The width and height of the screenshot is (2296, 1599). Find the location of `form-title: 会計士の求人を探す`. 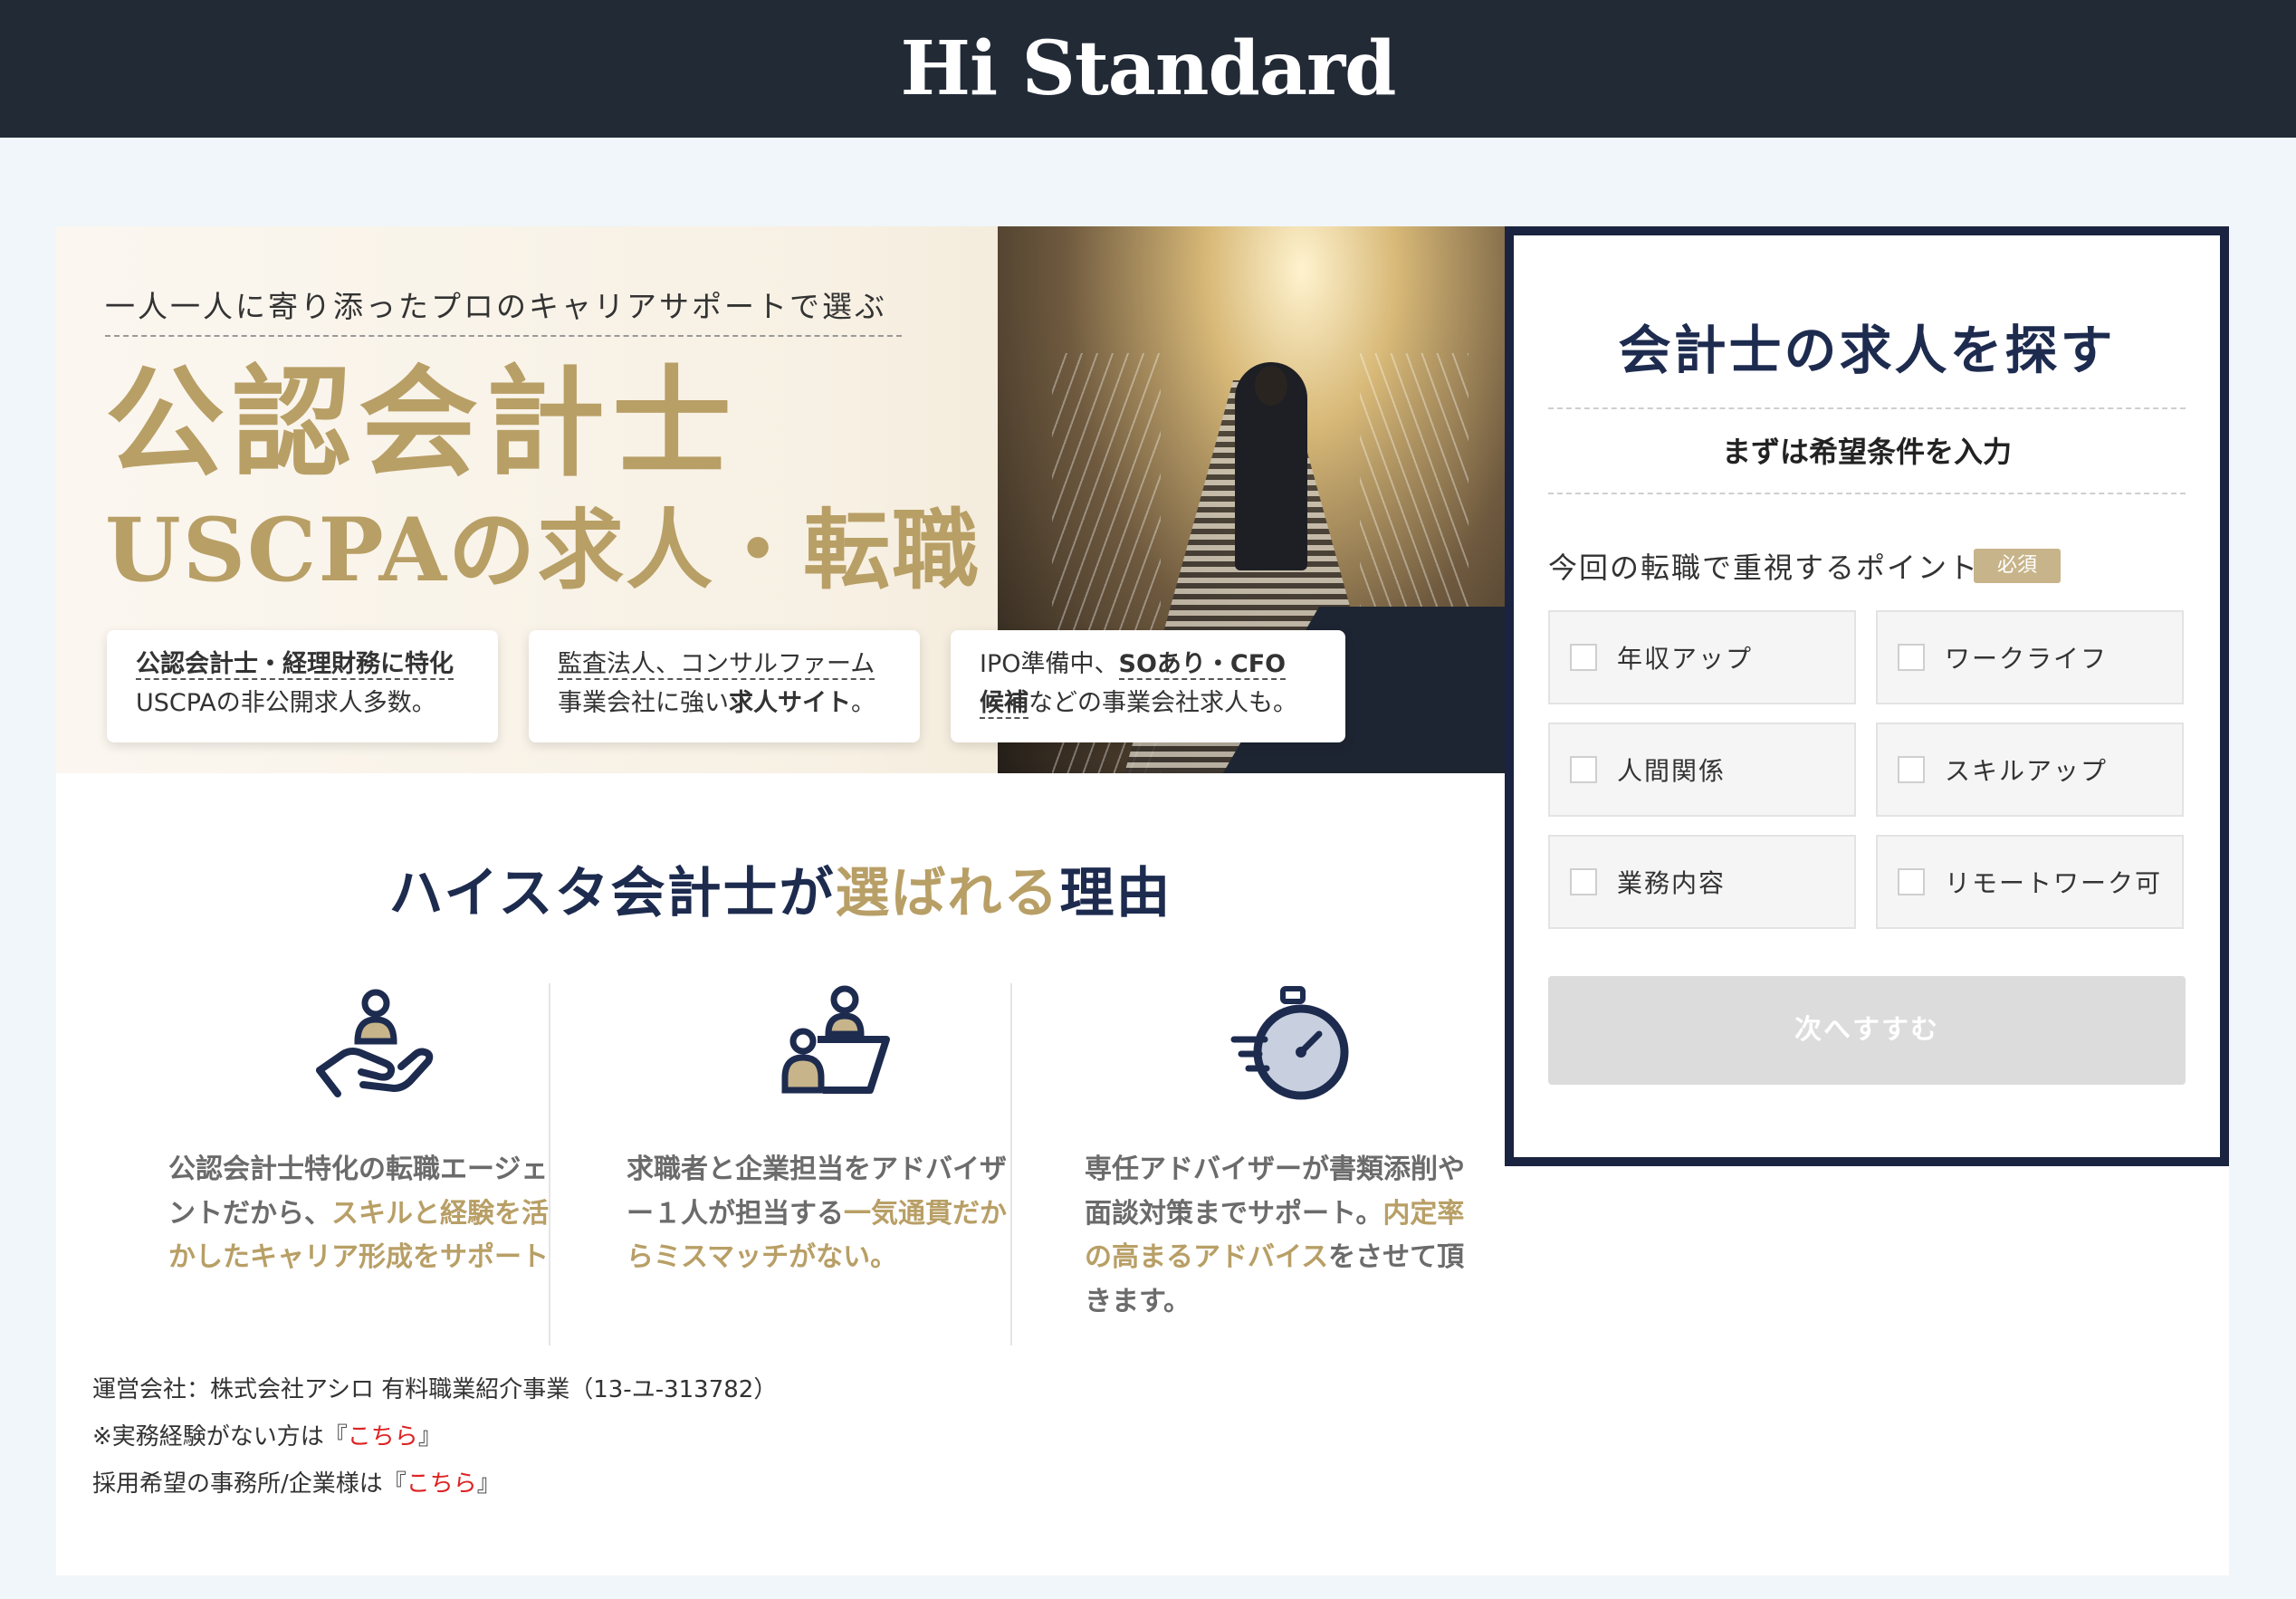

form-title: 会計士の求人を探す is located at coordinates (1867, 350).